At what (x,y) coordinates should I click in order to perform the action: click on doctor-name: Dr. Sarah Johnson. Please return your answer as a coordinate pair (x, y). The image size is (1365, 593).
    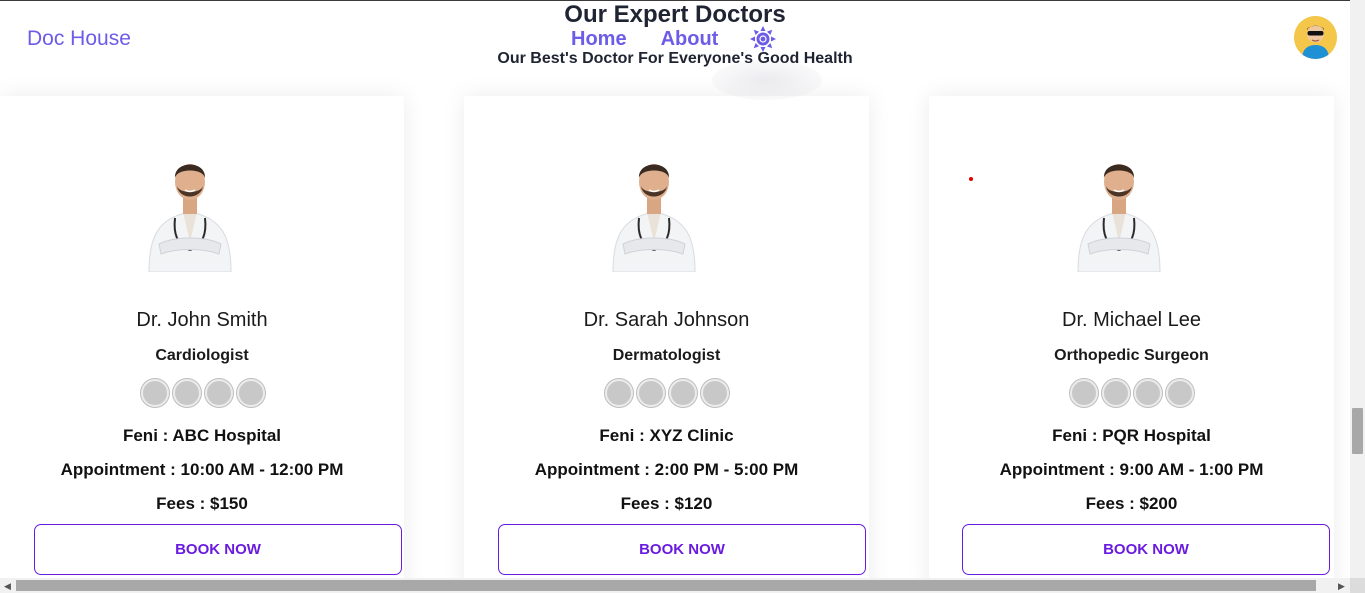
    Looking at the image, I should click on (666, 320).